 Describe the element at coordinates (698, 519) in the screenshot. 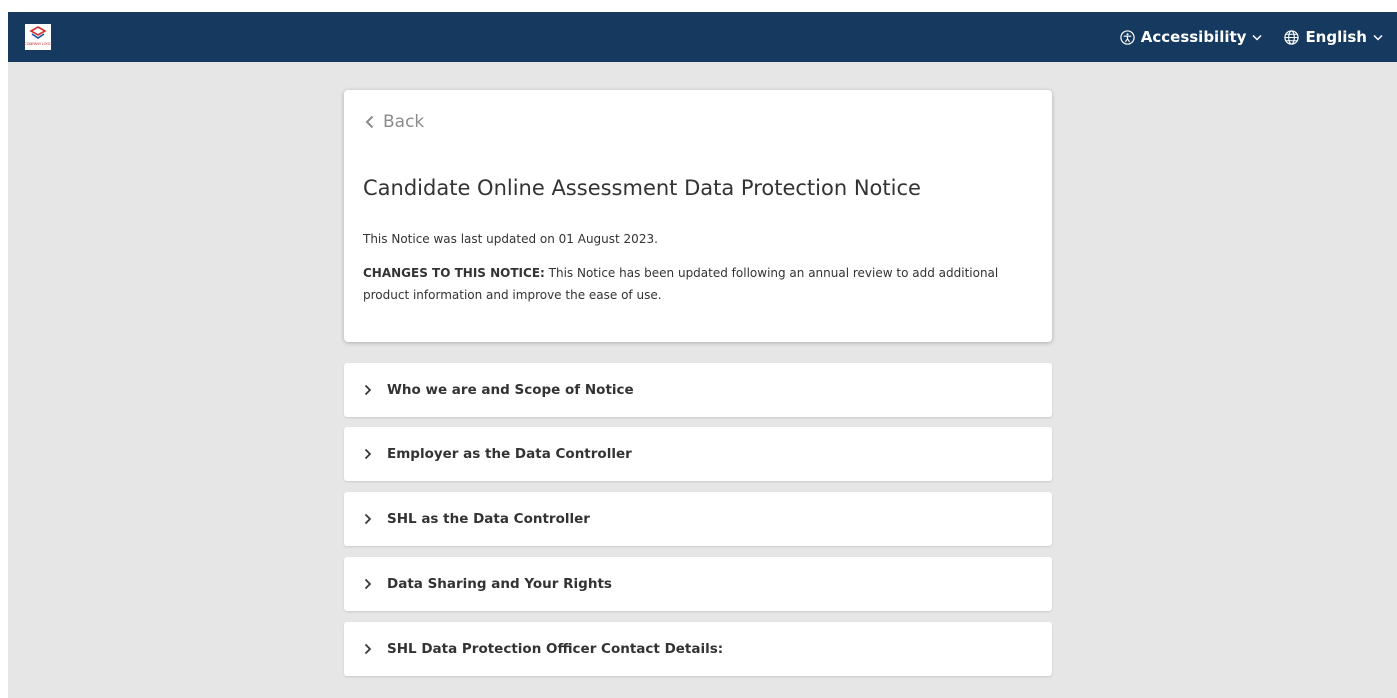

I see `accordion-shl-data-controller: SHL as the Data Controller` at that location.